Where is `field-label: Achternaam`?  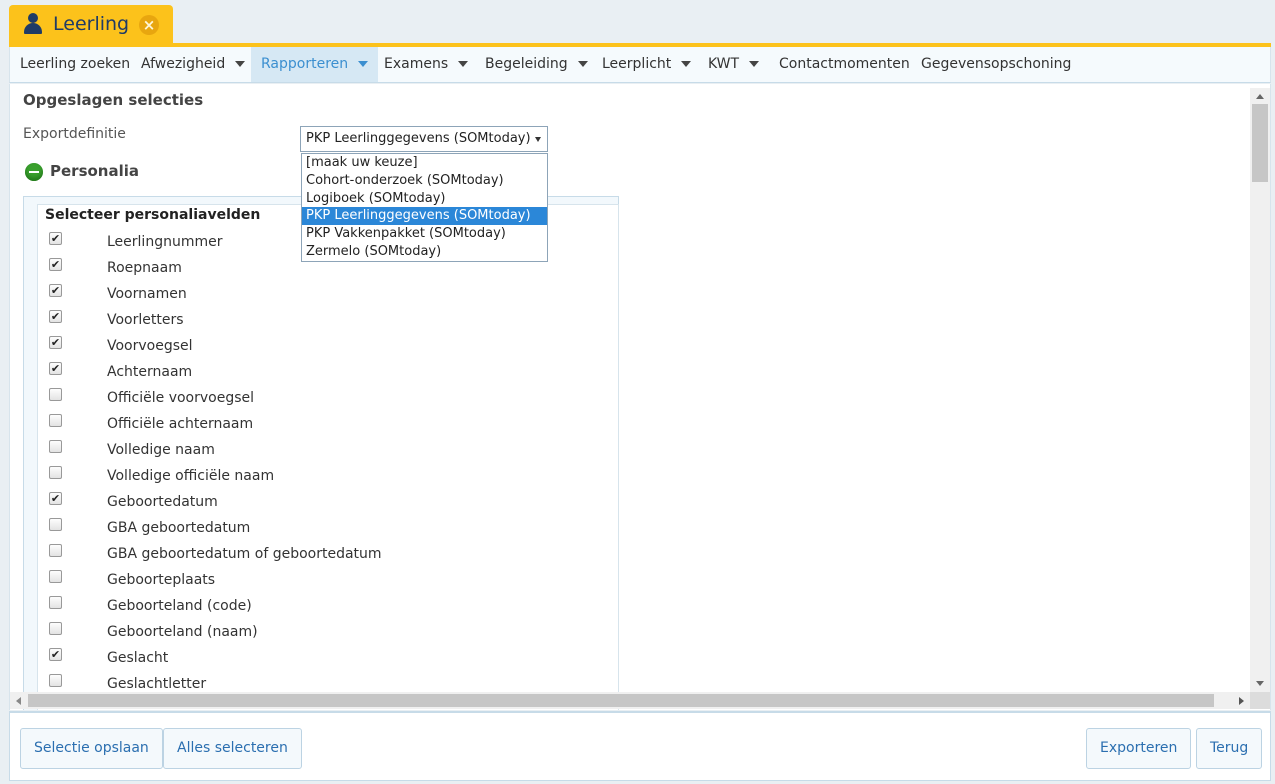
field-label: Achternaam is located at coordinates (150, 372).